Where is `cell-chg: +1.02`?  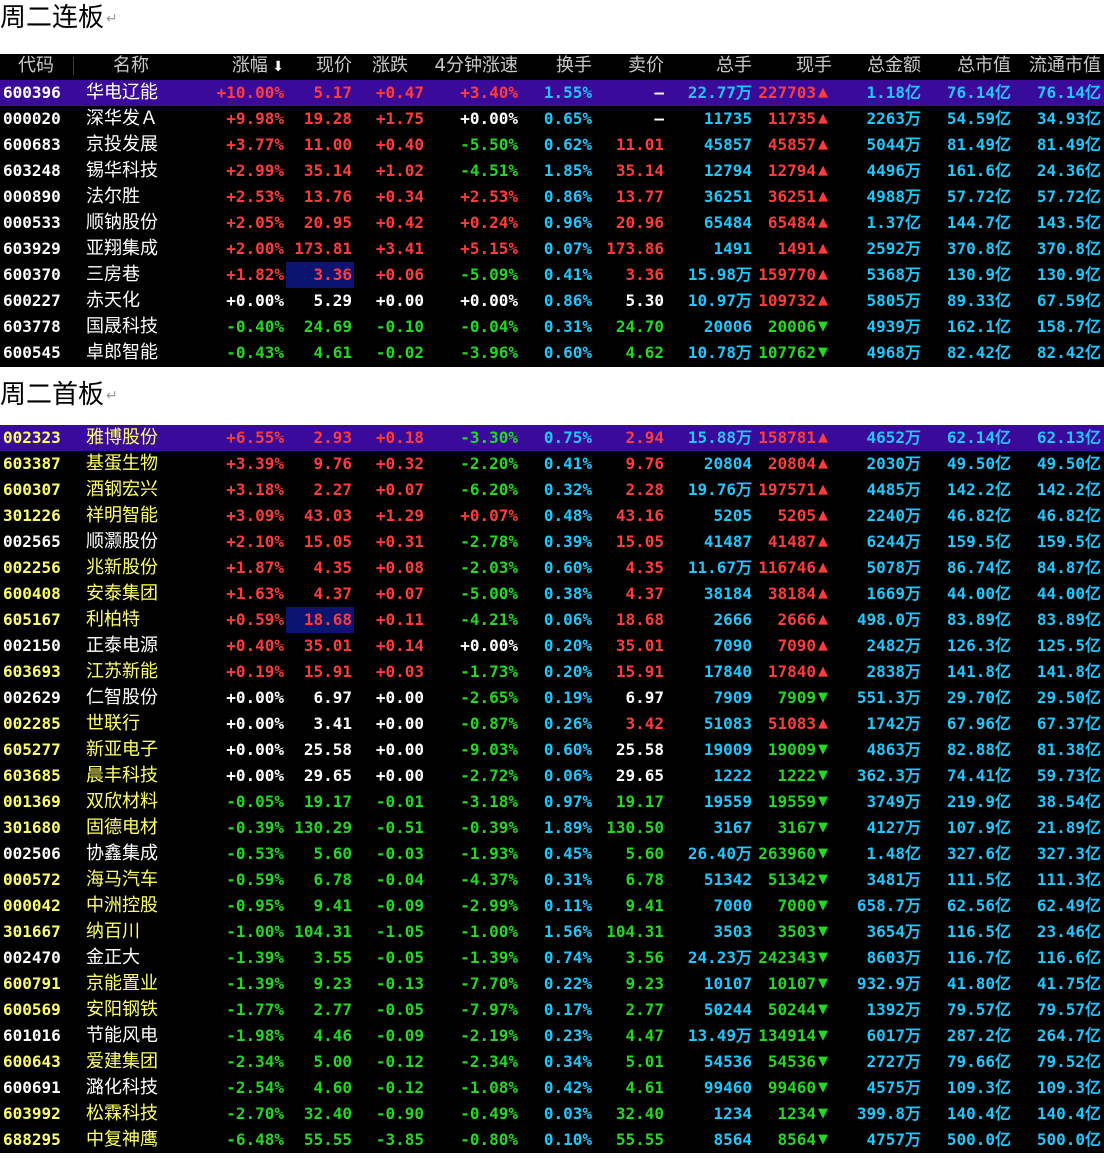 cell-chg: +1.02 is located at coordinates (399, 170).